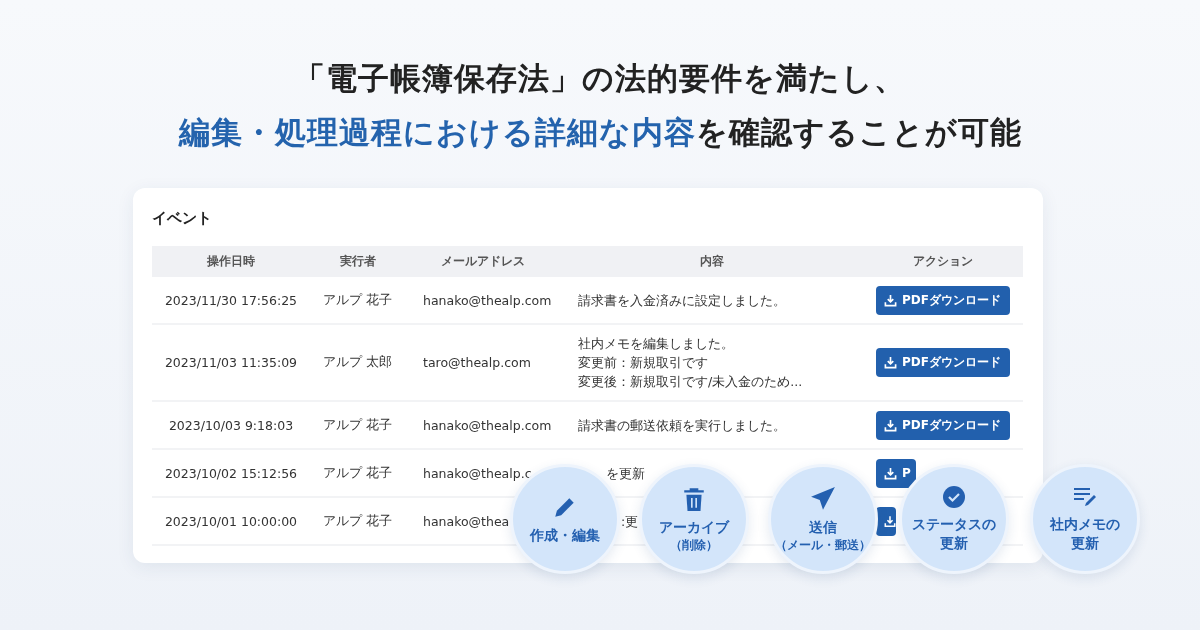 This screenshot has height=630, width=1200. I want to click on datetime-cell: 2023/10/03 9:18:03, so click(231, 425).